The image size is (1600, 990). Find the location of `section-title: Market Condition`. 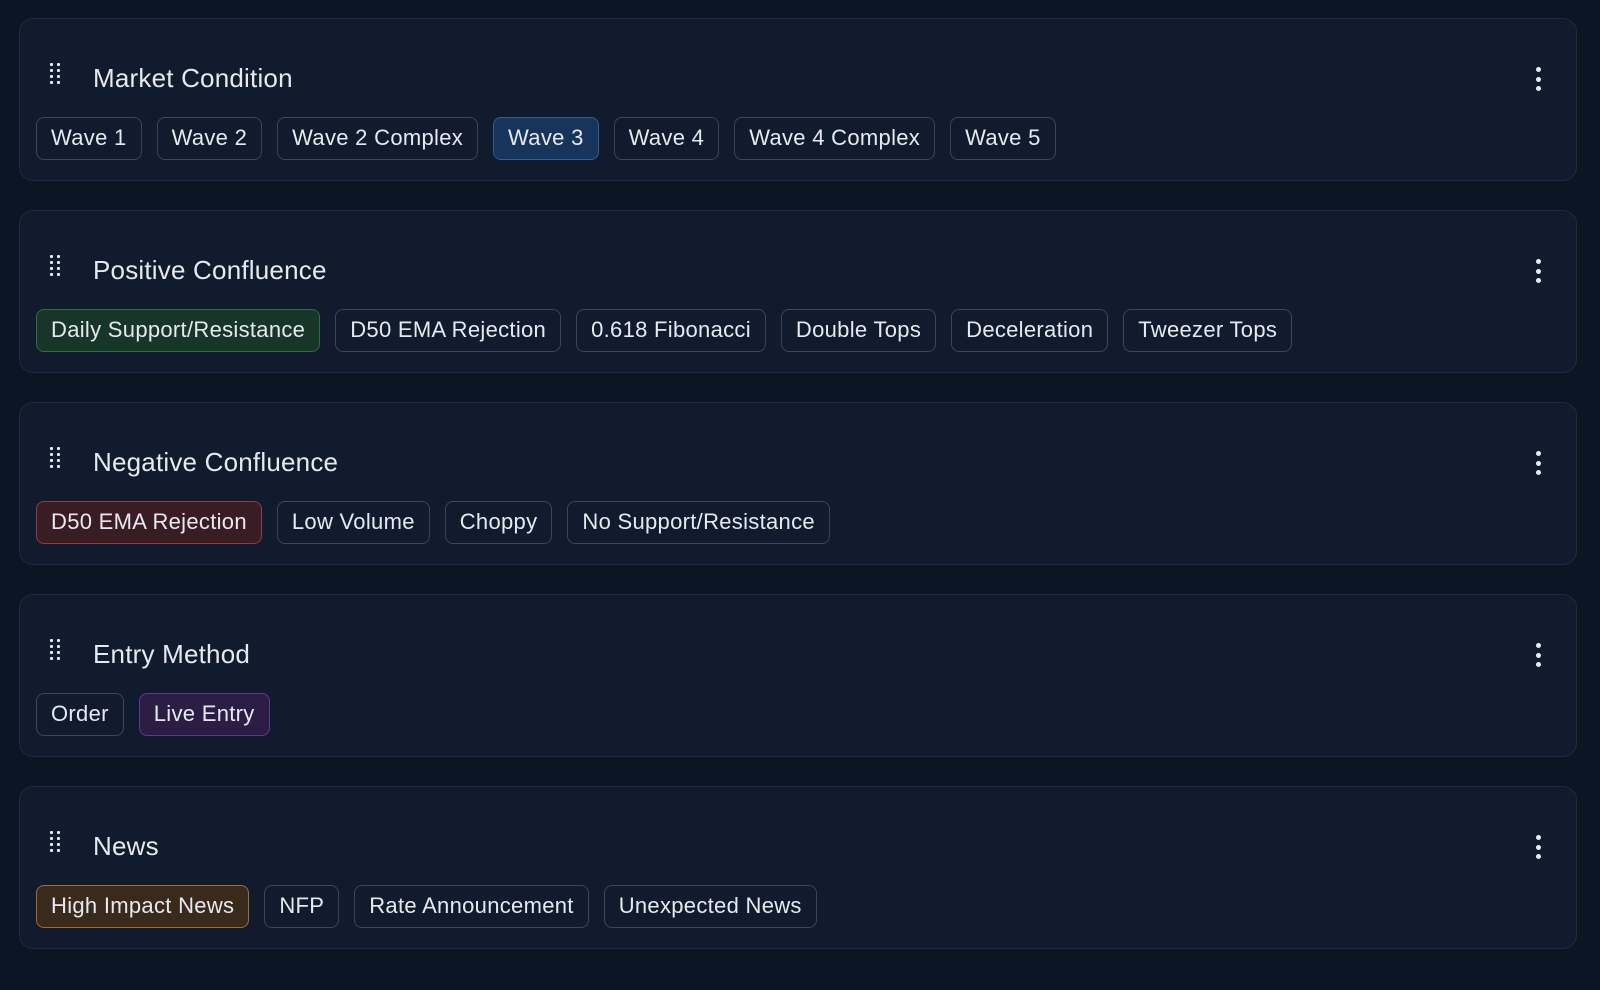

section-title: Market Condition is located at coordinates (193, 78).